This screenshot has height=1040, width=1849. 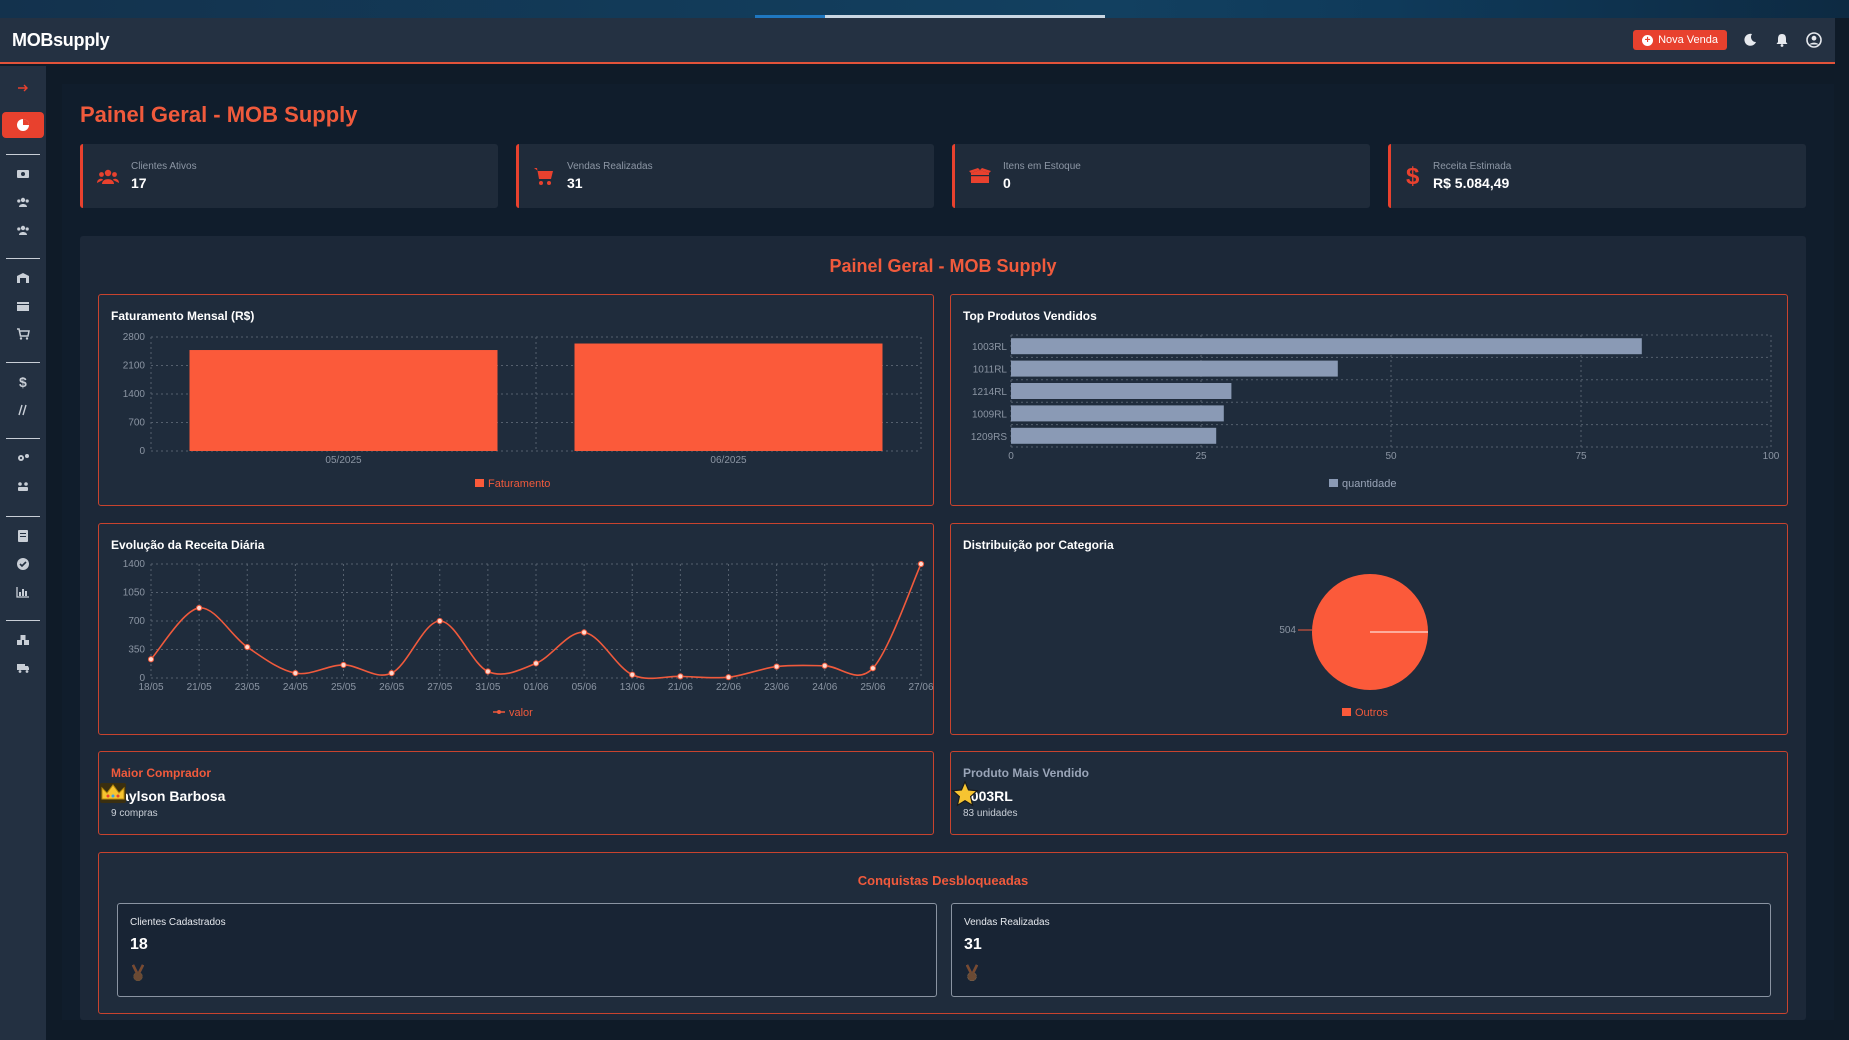 What do you see at coordinates (872, 687) in the screenshot?
I see `x-tick-label: 25/06` at bounding box center [872, 687].